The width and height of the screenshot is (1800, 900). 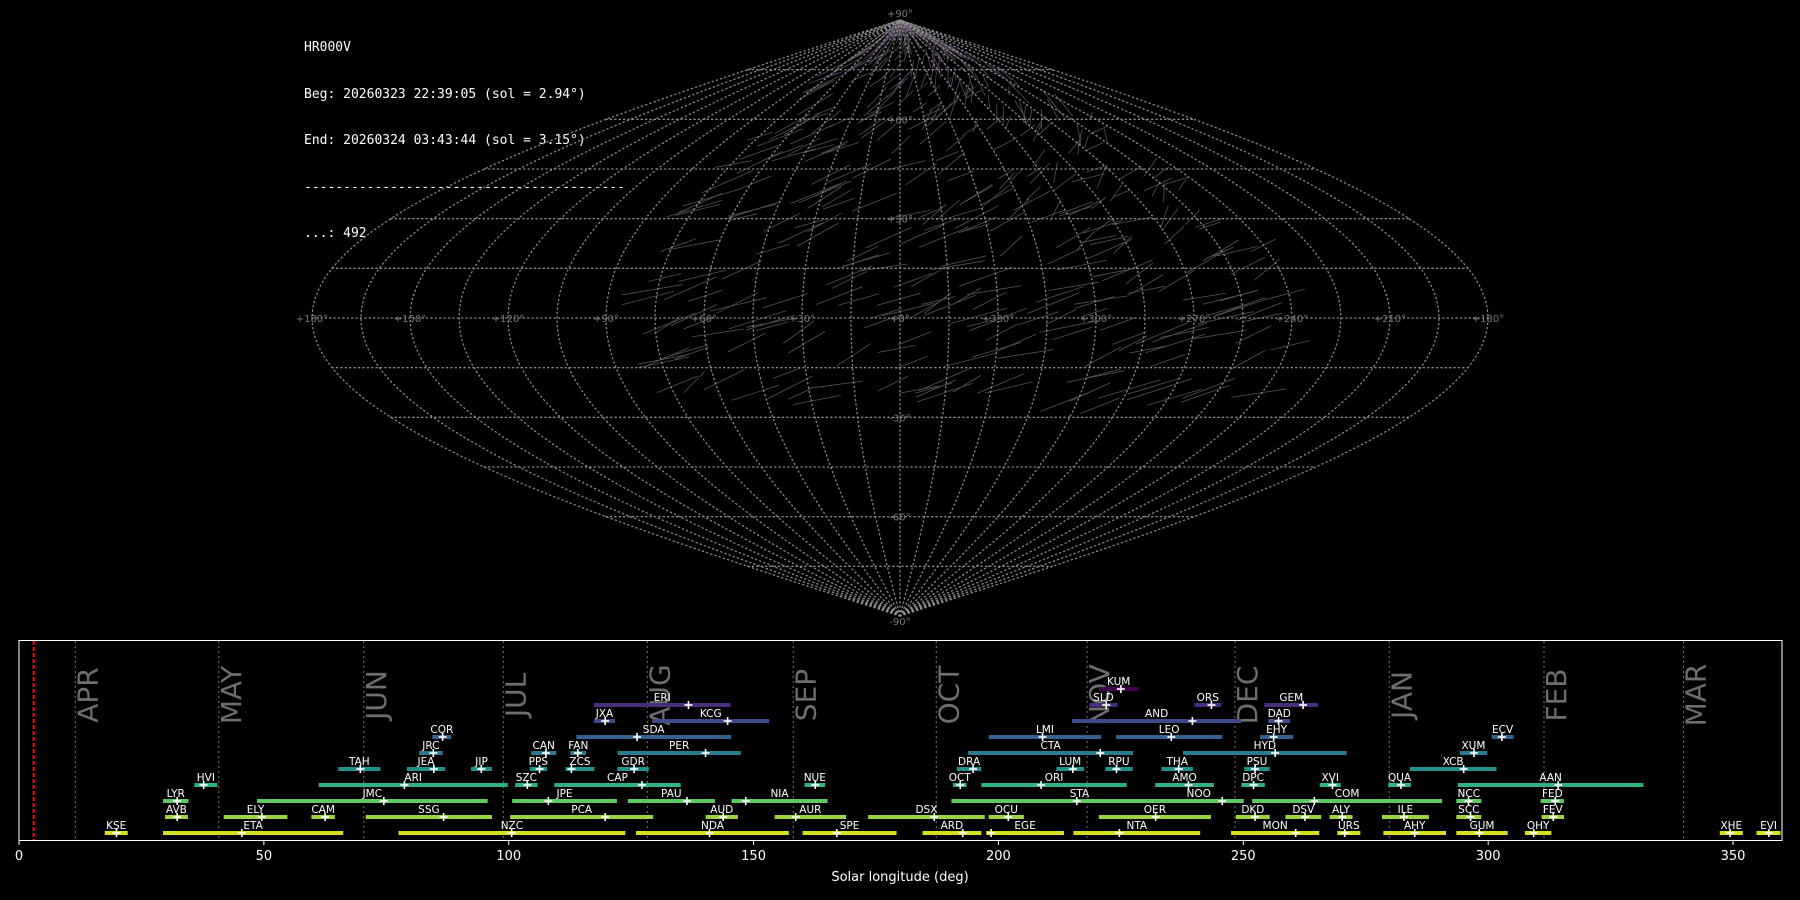 I want to click on shower-kse: KSE, so click(x=116, y=828).